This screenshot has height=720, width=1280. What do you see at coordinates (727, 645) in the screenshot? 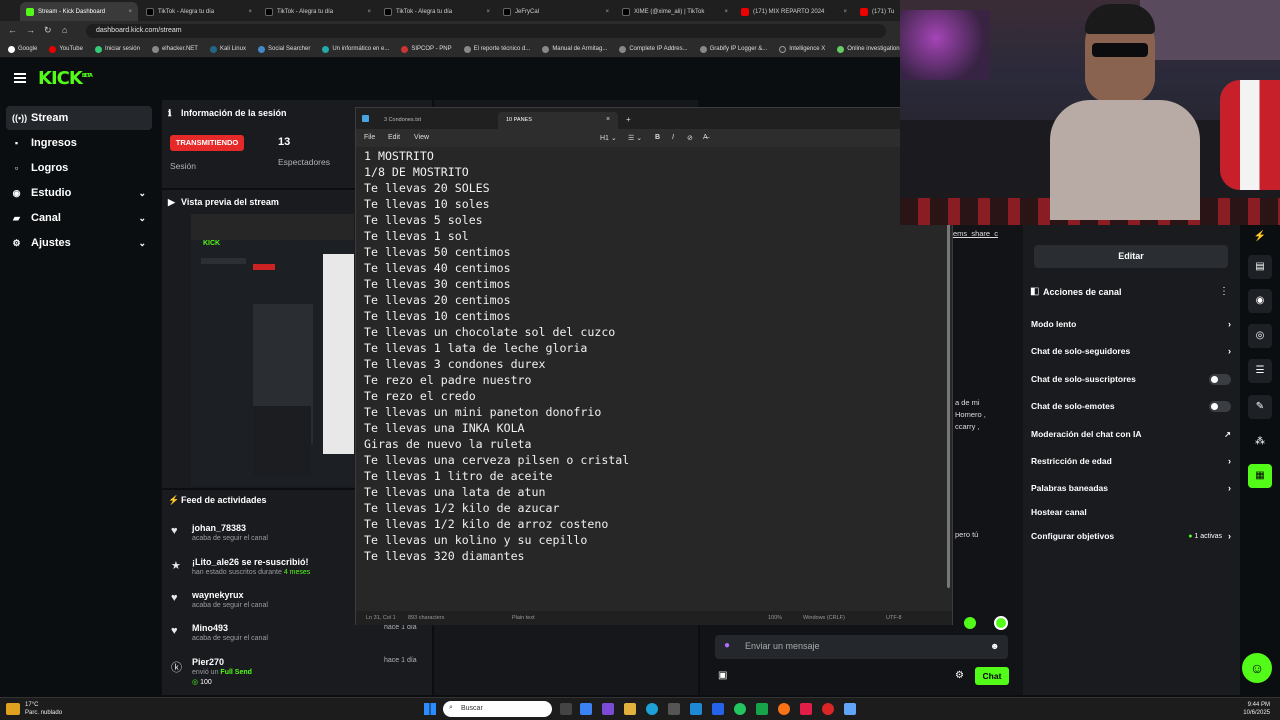
I see `mic-icon: ●` at bounding box center [727, 645].